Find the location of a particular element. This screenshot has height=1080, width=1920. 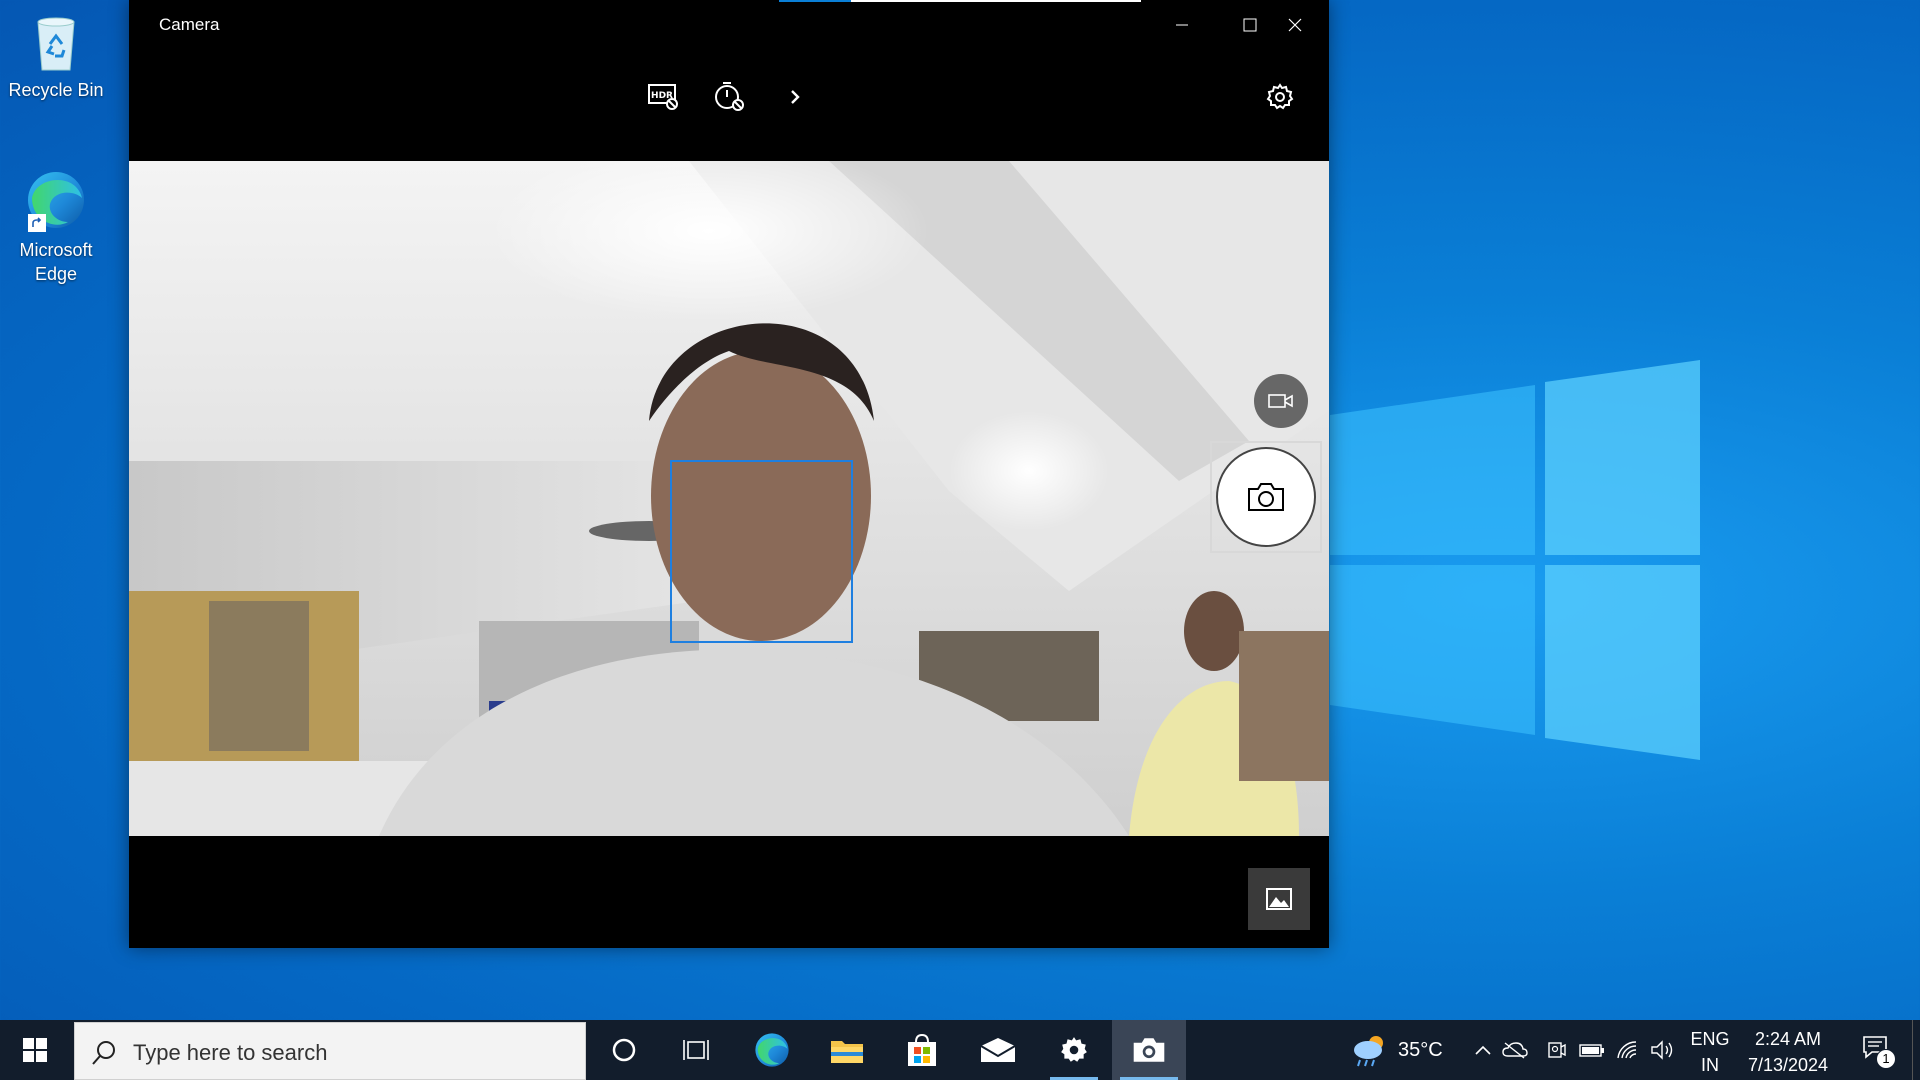

desktop-icon-recycle-bin: Recycle Bin is located at coordinates (56, 55).